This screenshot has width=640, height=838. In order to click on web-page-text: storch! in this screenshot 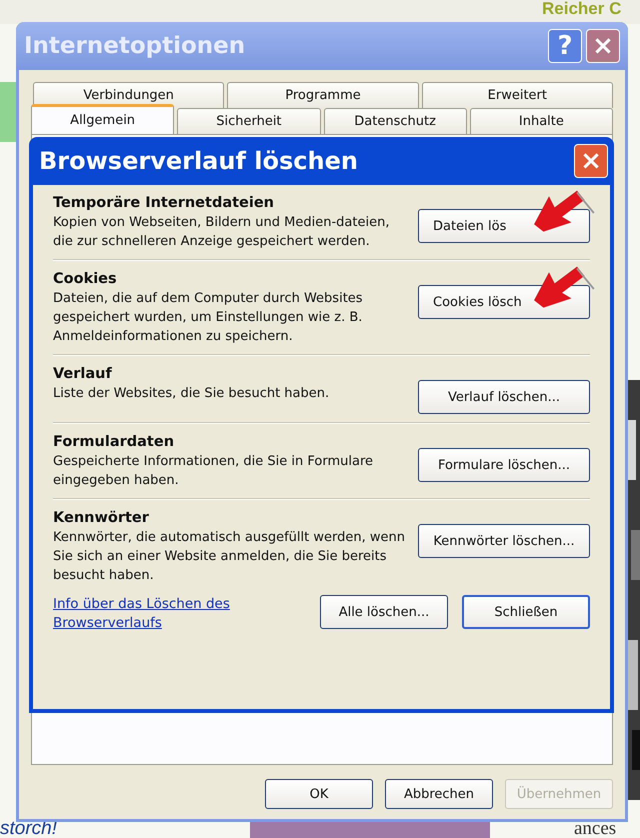, I will do `click(29, 828)`.